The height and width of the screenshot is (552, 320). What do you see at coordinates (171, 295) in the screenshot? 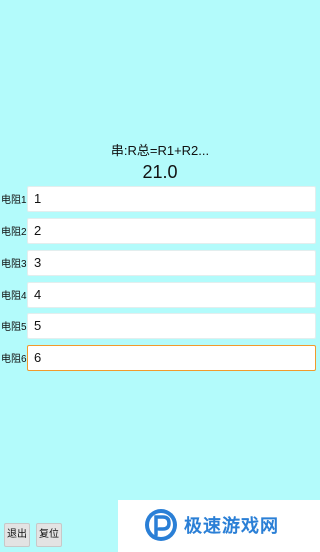
I see `resistor-input-4: 4` at bounding box center [171, 295].